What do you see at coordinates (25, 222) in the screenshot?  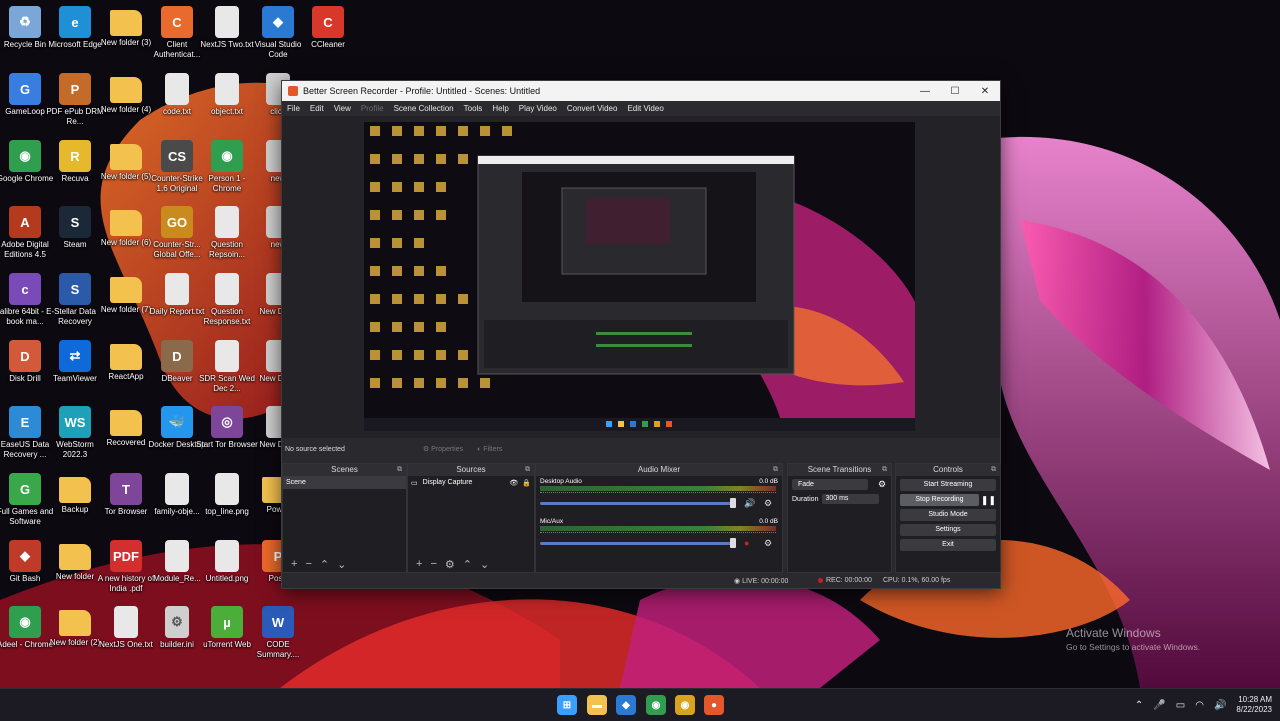 I see `adobe-de-icon: A` at bounding box center [25, 222].